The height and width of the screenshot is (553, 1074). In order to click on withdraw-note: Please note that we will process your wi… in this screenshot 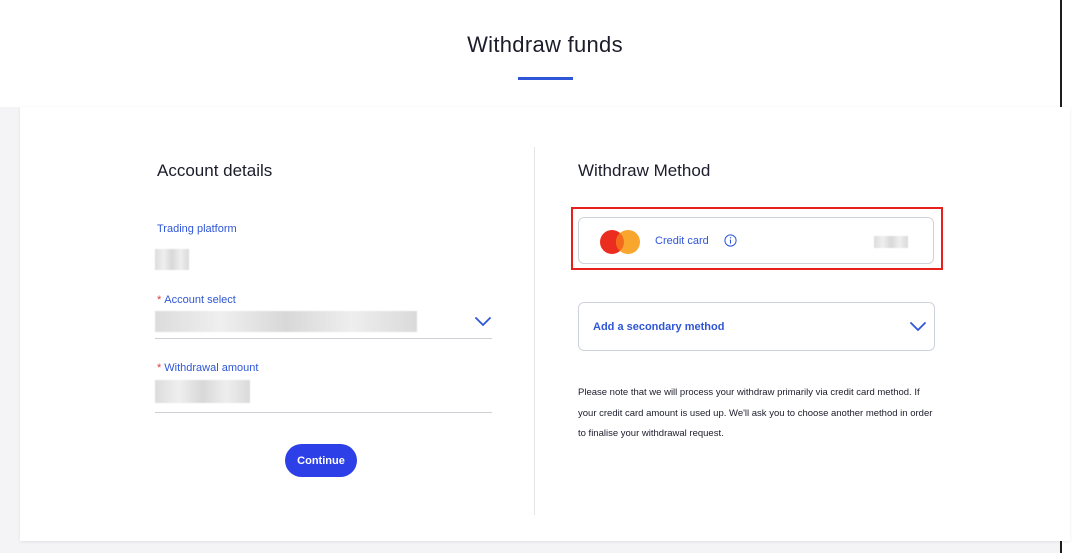, I will do `click(755, 413)`.